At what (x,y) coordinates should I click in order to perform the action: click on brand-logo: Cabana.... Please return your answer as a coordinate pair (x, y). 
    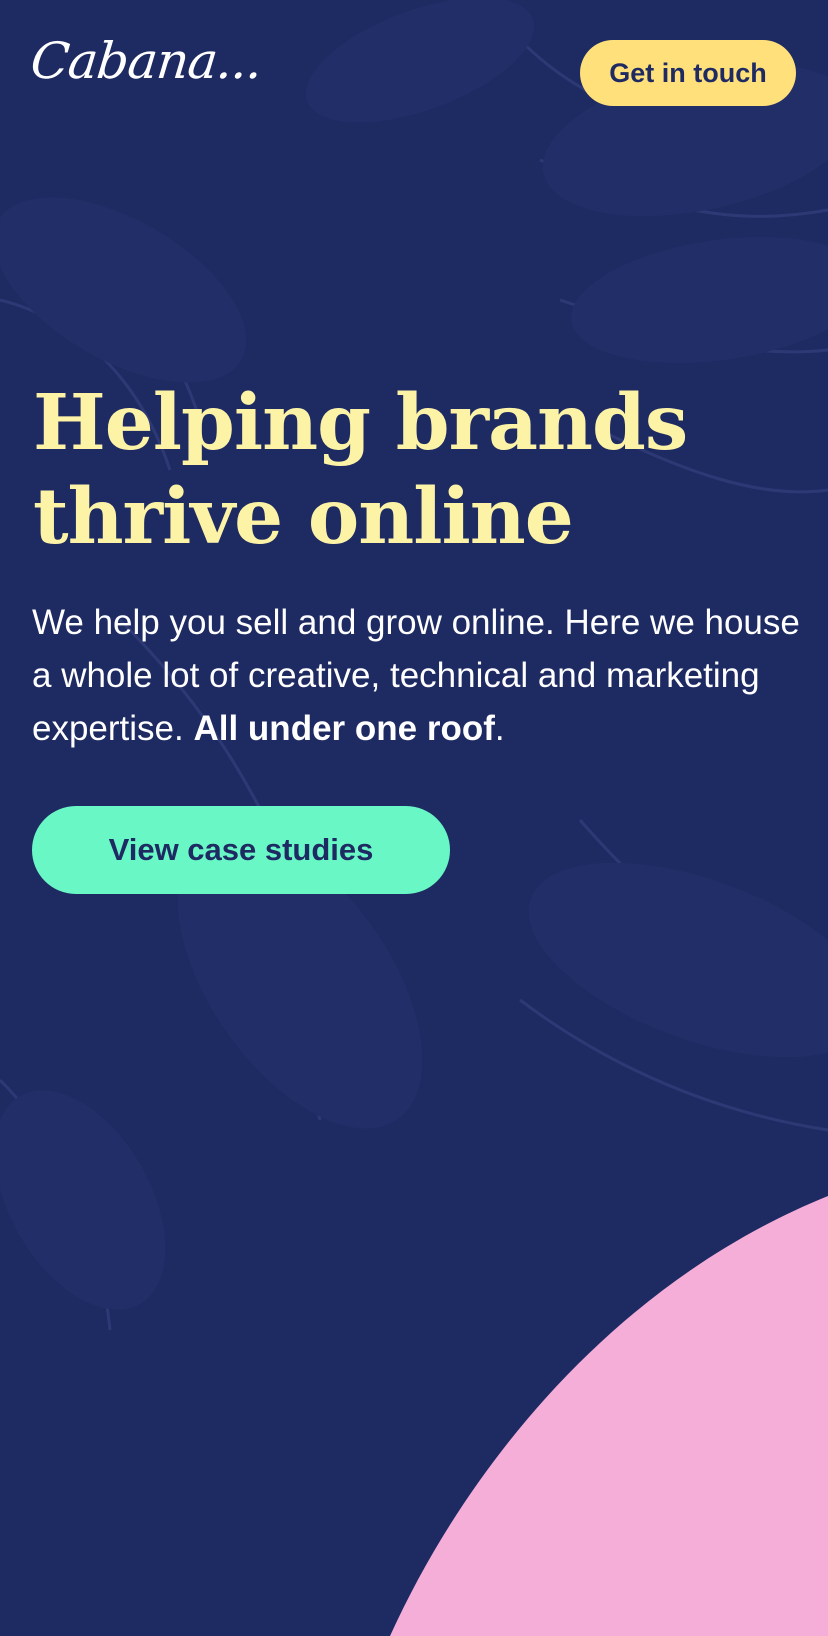
    Looking at the image, I should click on (146, 61).